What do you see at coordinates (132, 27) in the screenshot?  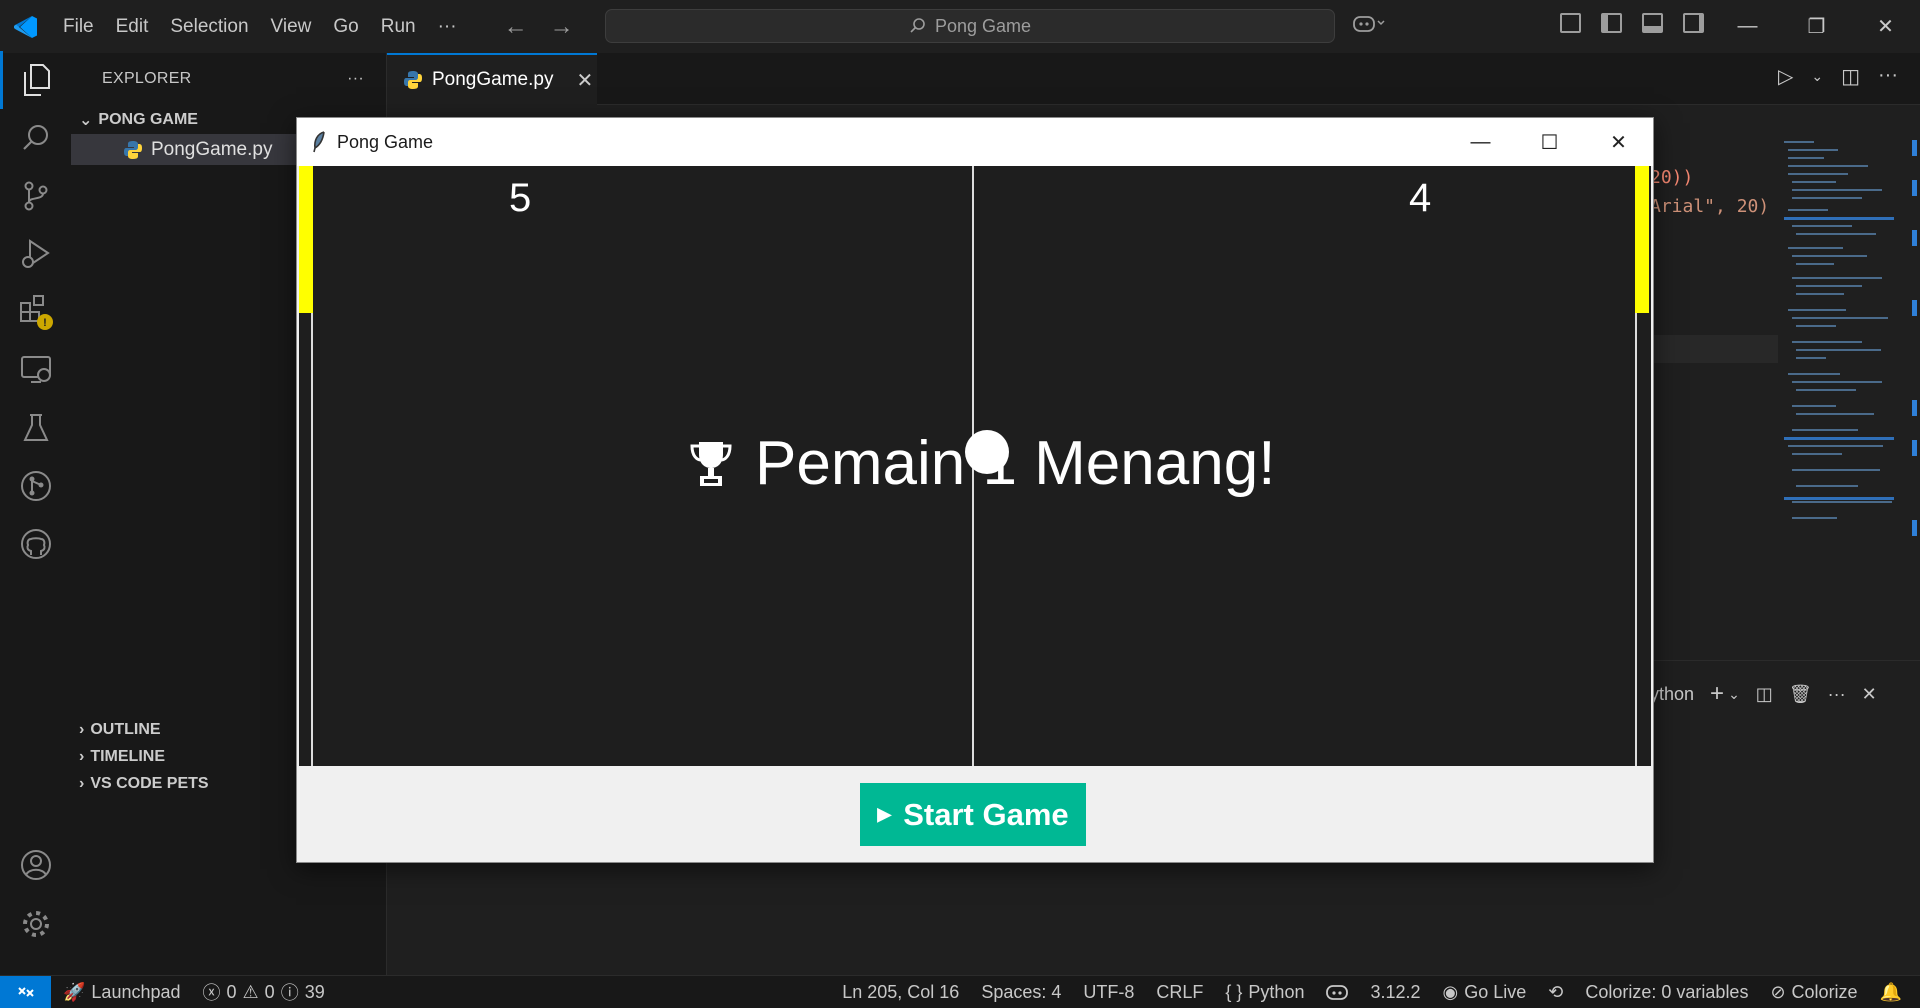 I see `menu-edit: Edit` at bounding box center [132, 27].